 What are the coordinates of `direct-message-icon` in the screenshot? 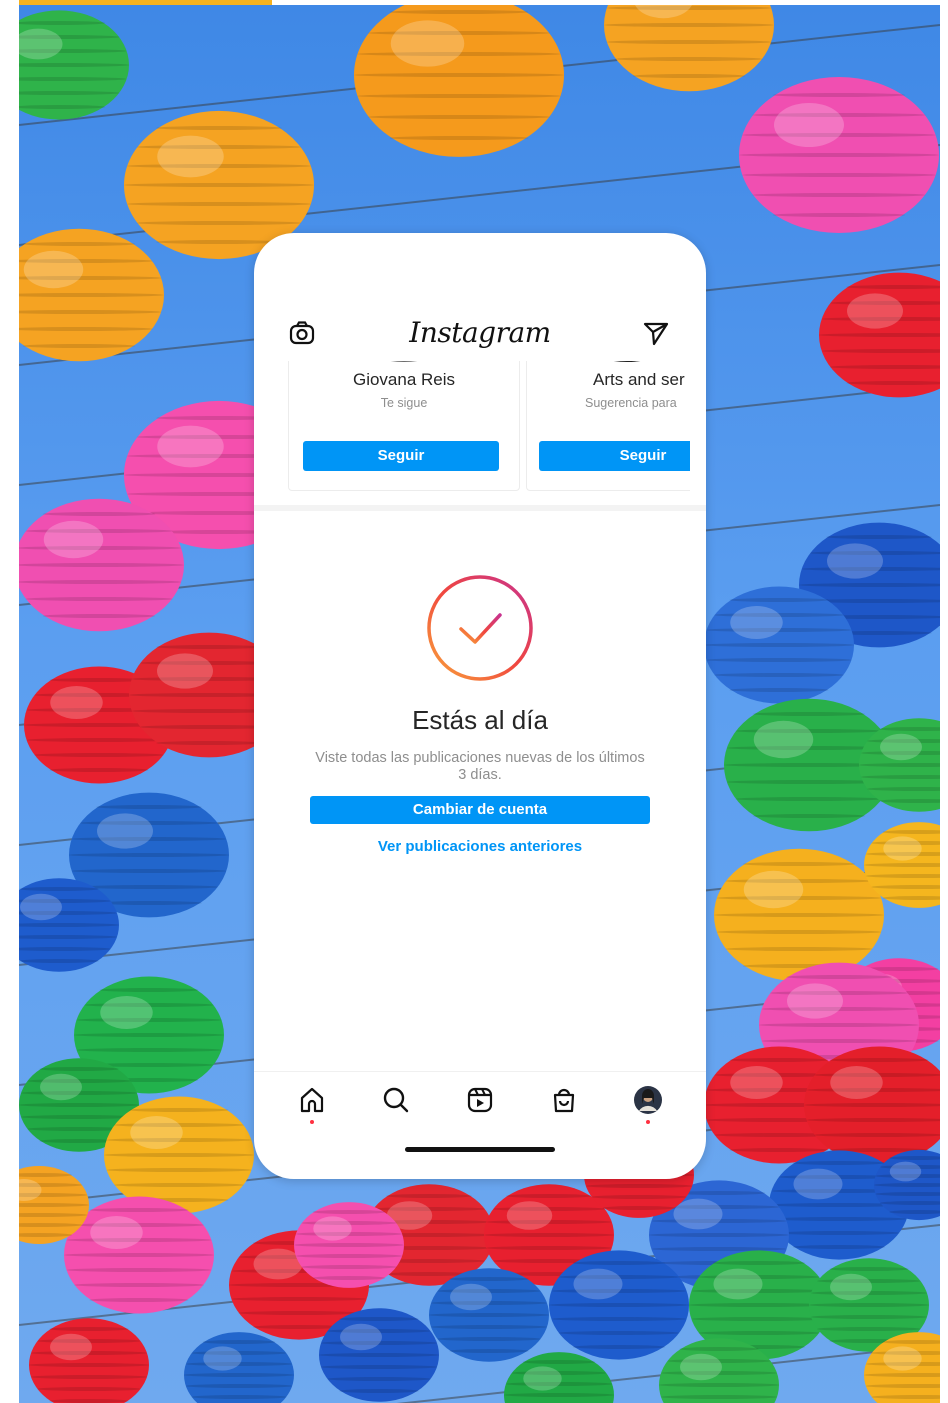 It's located at (656, 333).